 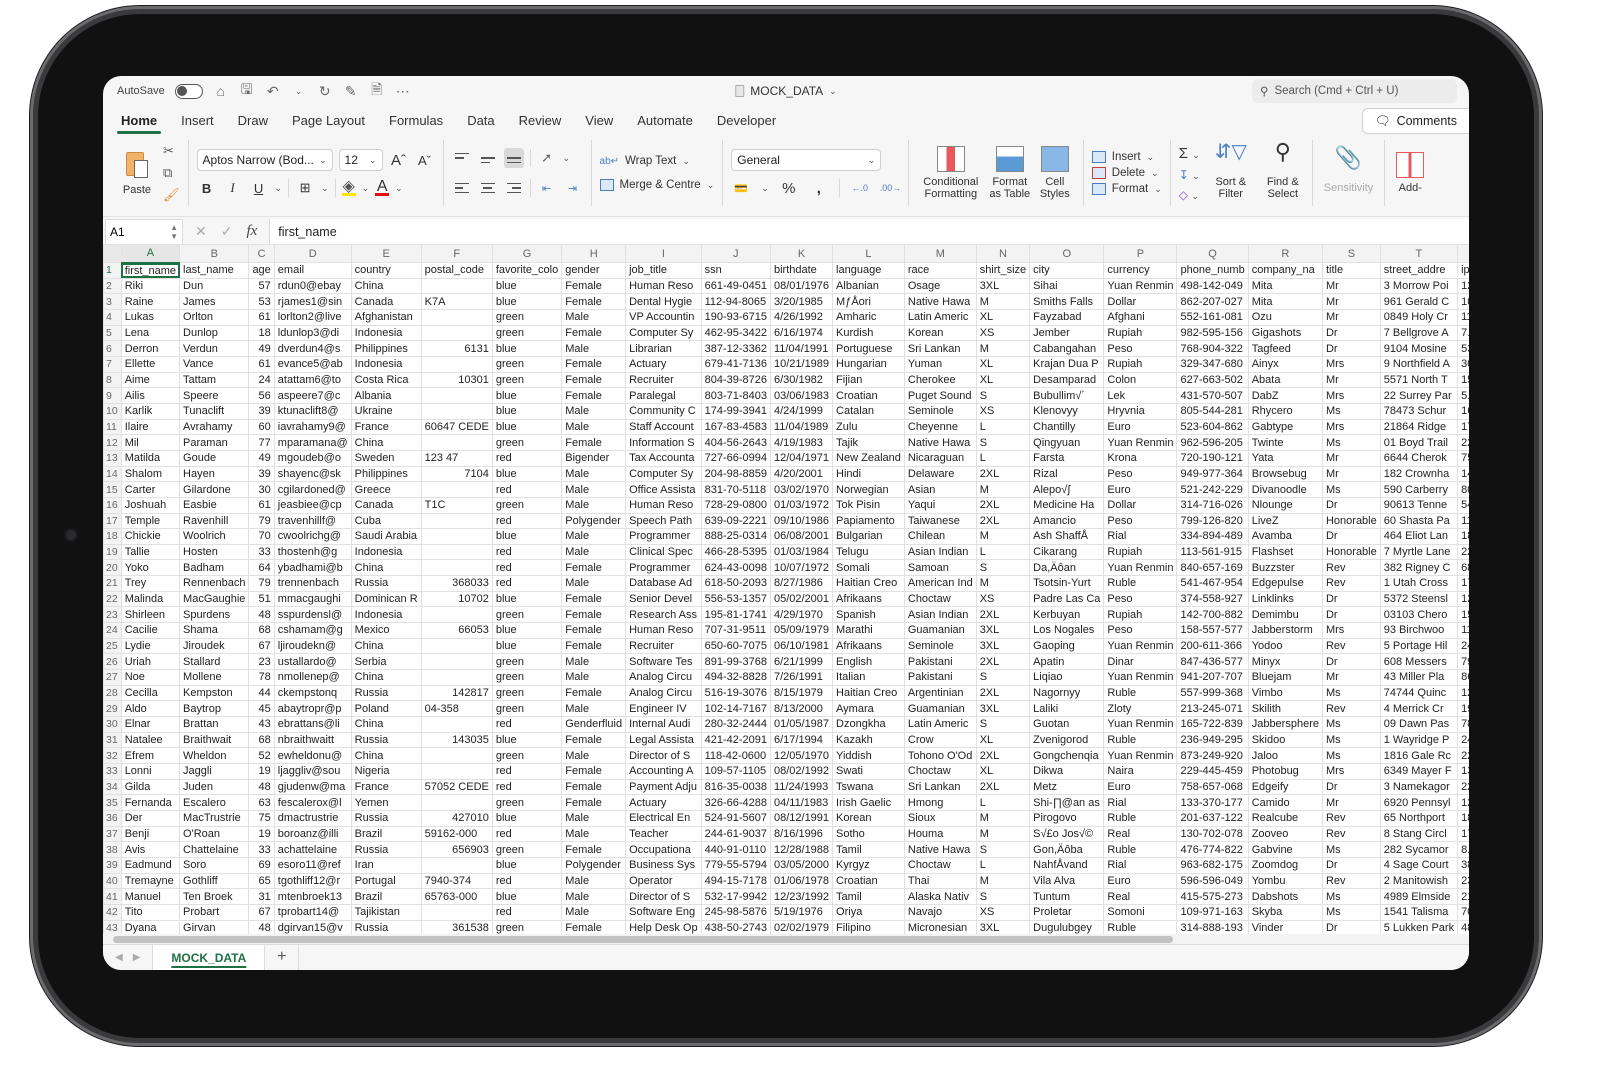 What do you see at coordinates (150, 896) in the screenshot?
I see `cell: Manuel` at bounding box center [150, 896].